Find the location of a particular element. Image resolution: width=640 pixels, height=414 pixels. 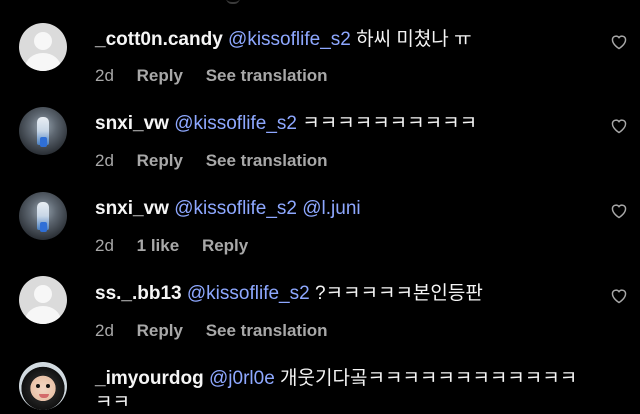

comment-text-continuation: ㅋㅋ is located at coordinates (112, 402).